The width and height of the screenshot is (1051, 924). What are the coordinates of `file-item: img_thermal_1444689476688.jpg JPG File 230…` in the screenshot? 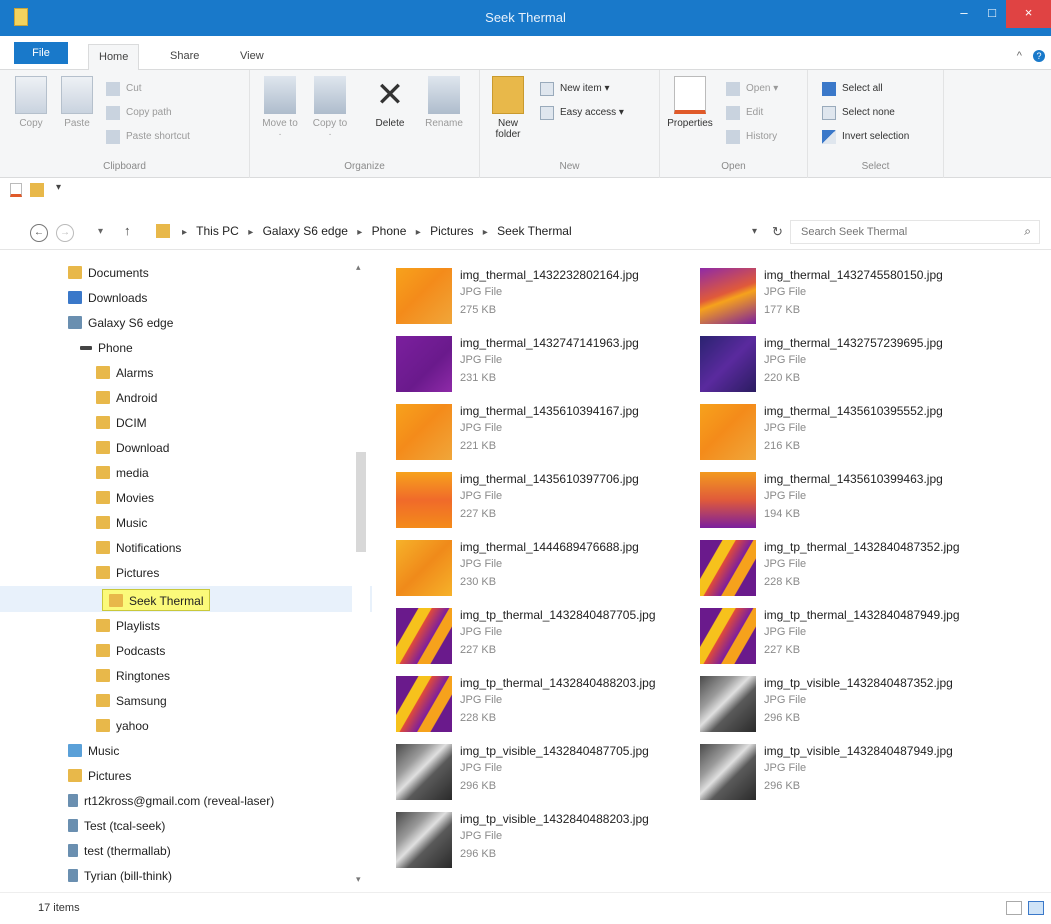 It's located at (538, 567).